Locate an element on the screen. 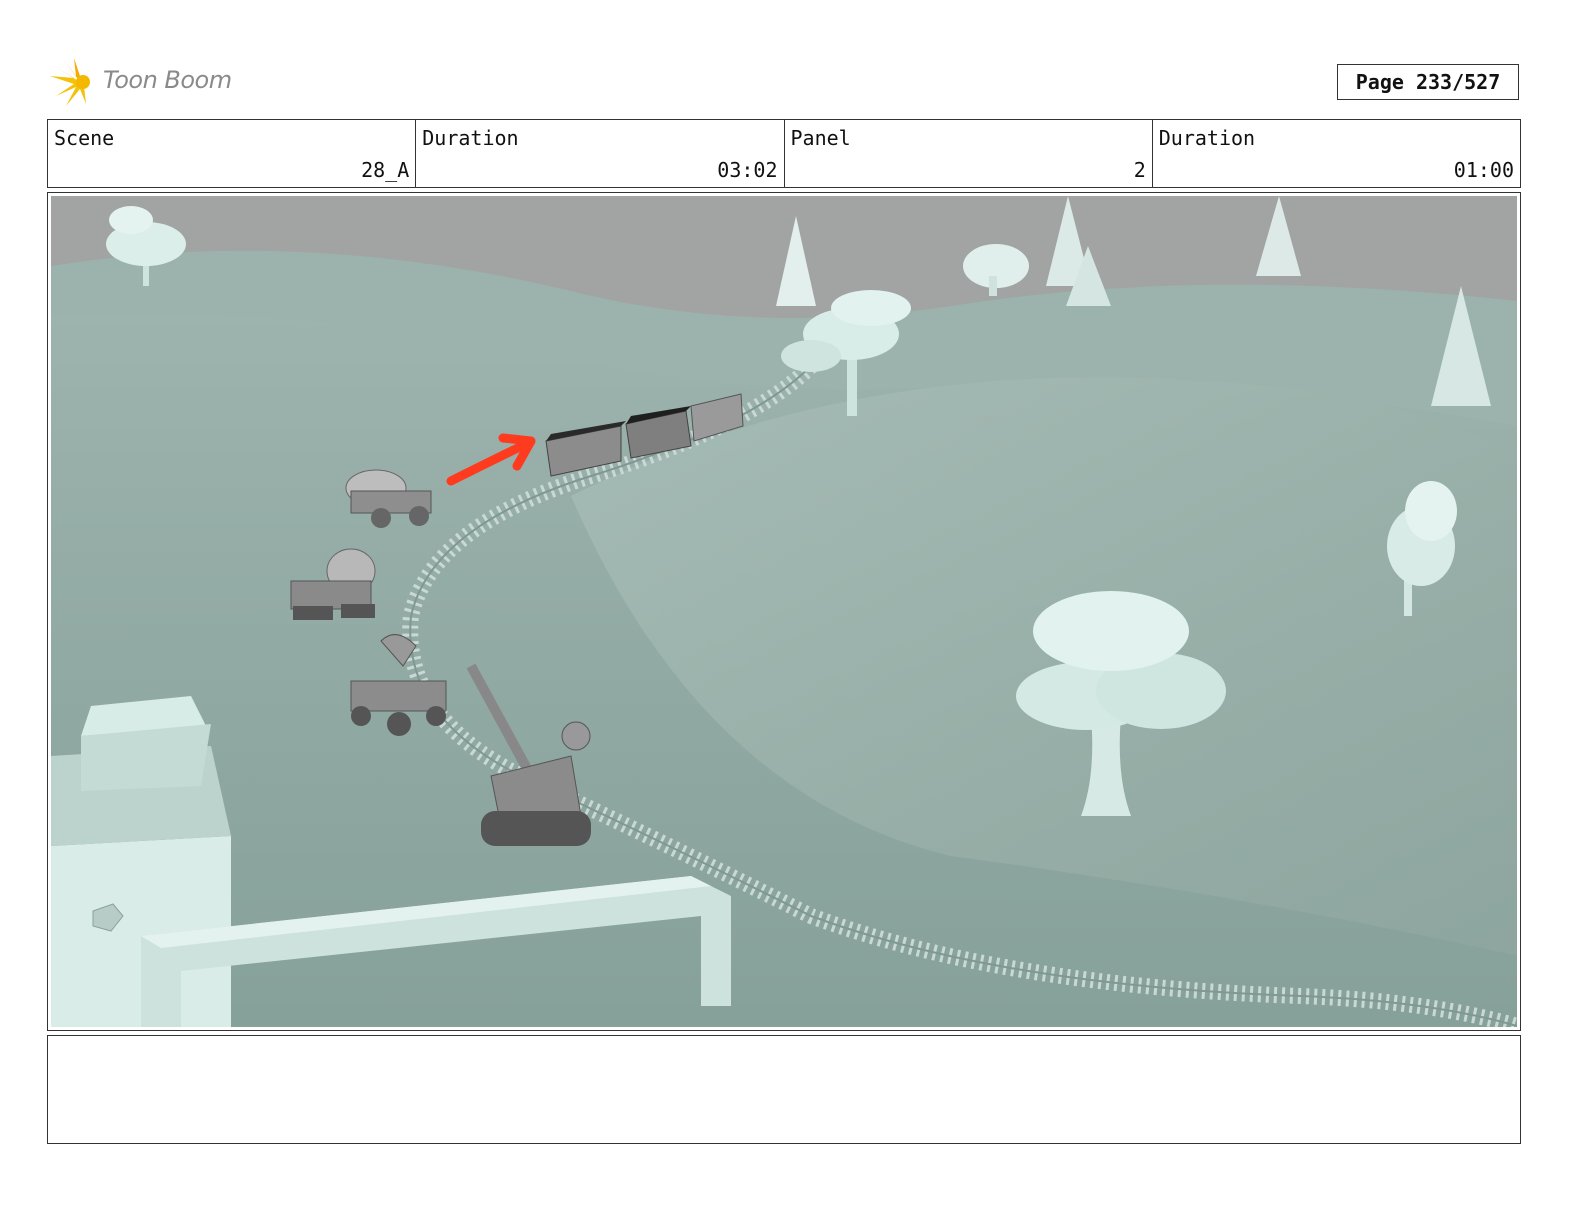 The width and height of the screenshot is (1582, 1225). scene-value: 28_A is located at coordinates (385, 170).